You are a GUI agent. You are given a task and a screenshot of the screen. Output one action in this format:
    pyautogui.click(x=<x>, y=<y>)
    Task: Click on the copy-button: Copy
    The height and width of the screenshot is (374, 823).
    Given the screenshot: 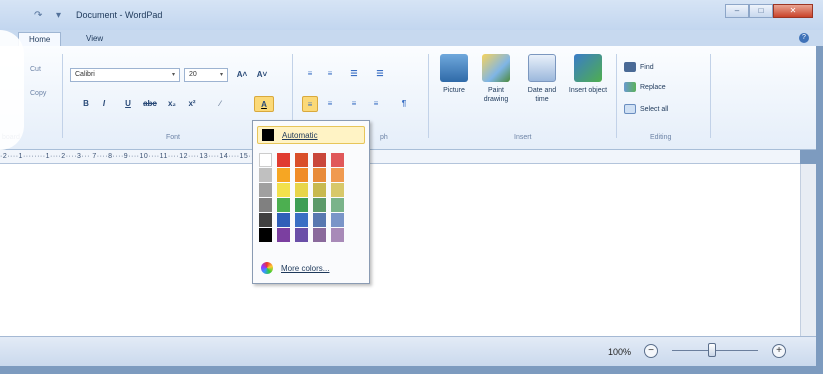 What is the action you would take?
    pyautogui.click(x=38, y=93)
    